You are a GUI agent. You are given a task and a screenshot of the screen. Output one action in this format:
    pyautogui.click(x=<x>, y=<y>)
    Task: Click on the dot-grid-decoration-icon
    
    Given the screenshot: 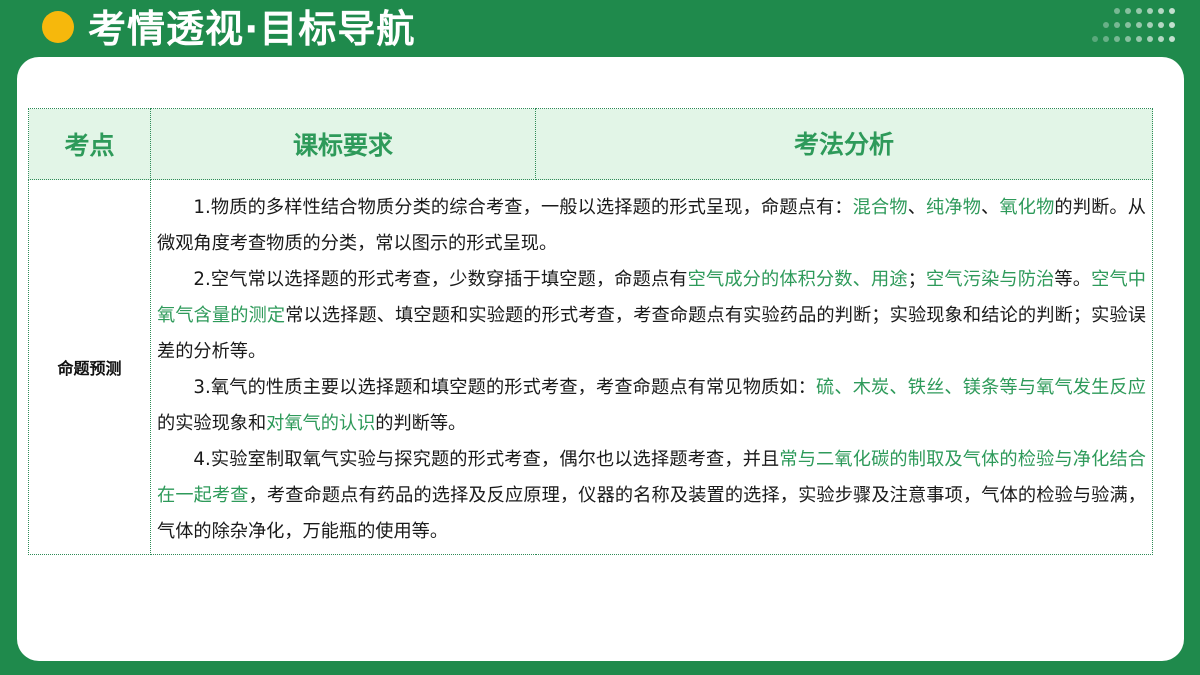 What is the action you would take?
    pyautogui.click(x=1137, y=29)
    